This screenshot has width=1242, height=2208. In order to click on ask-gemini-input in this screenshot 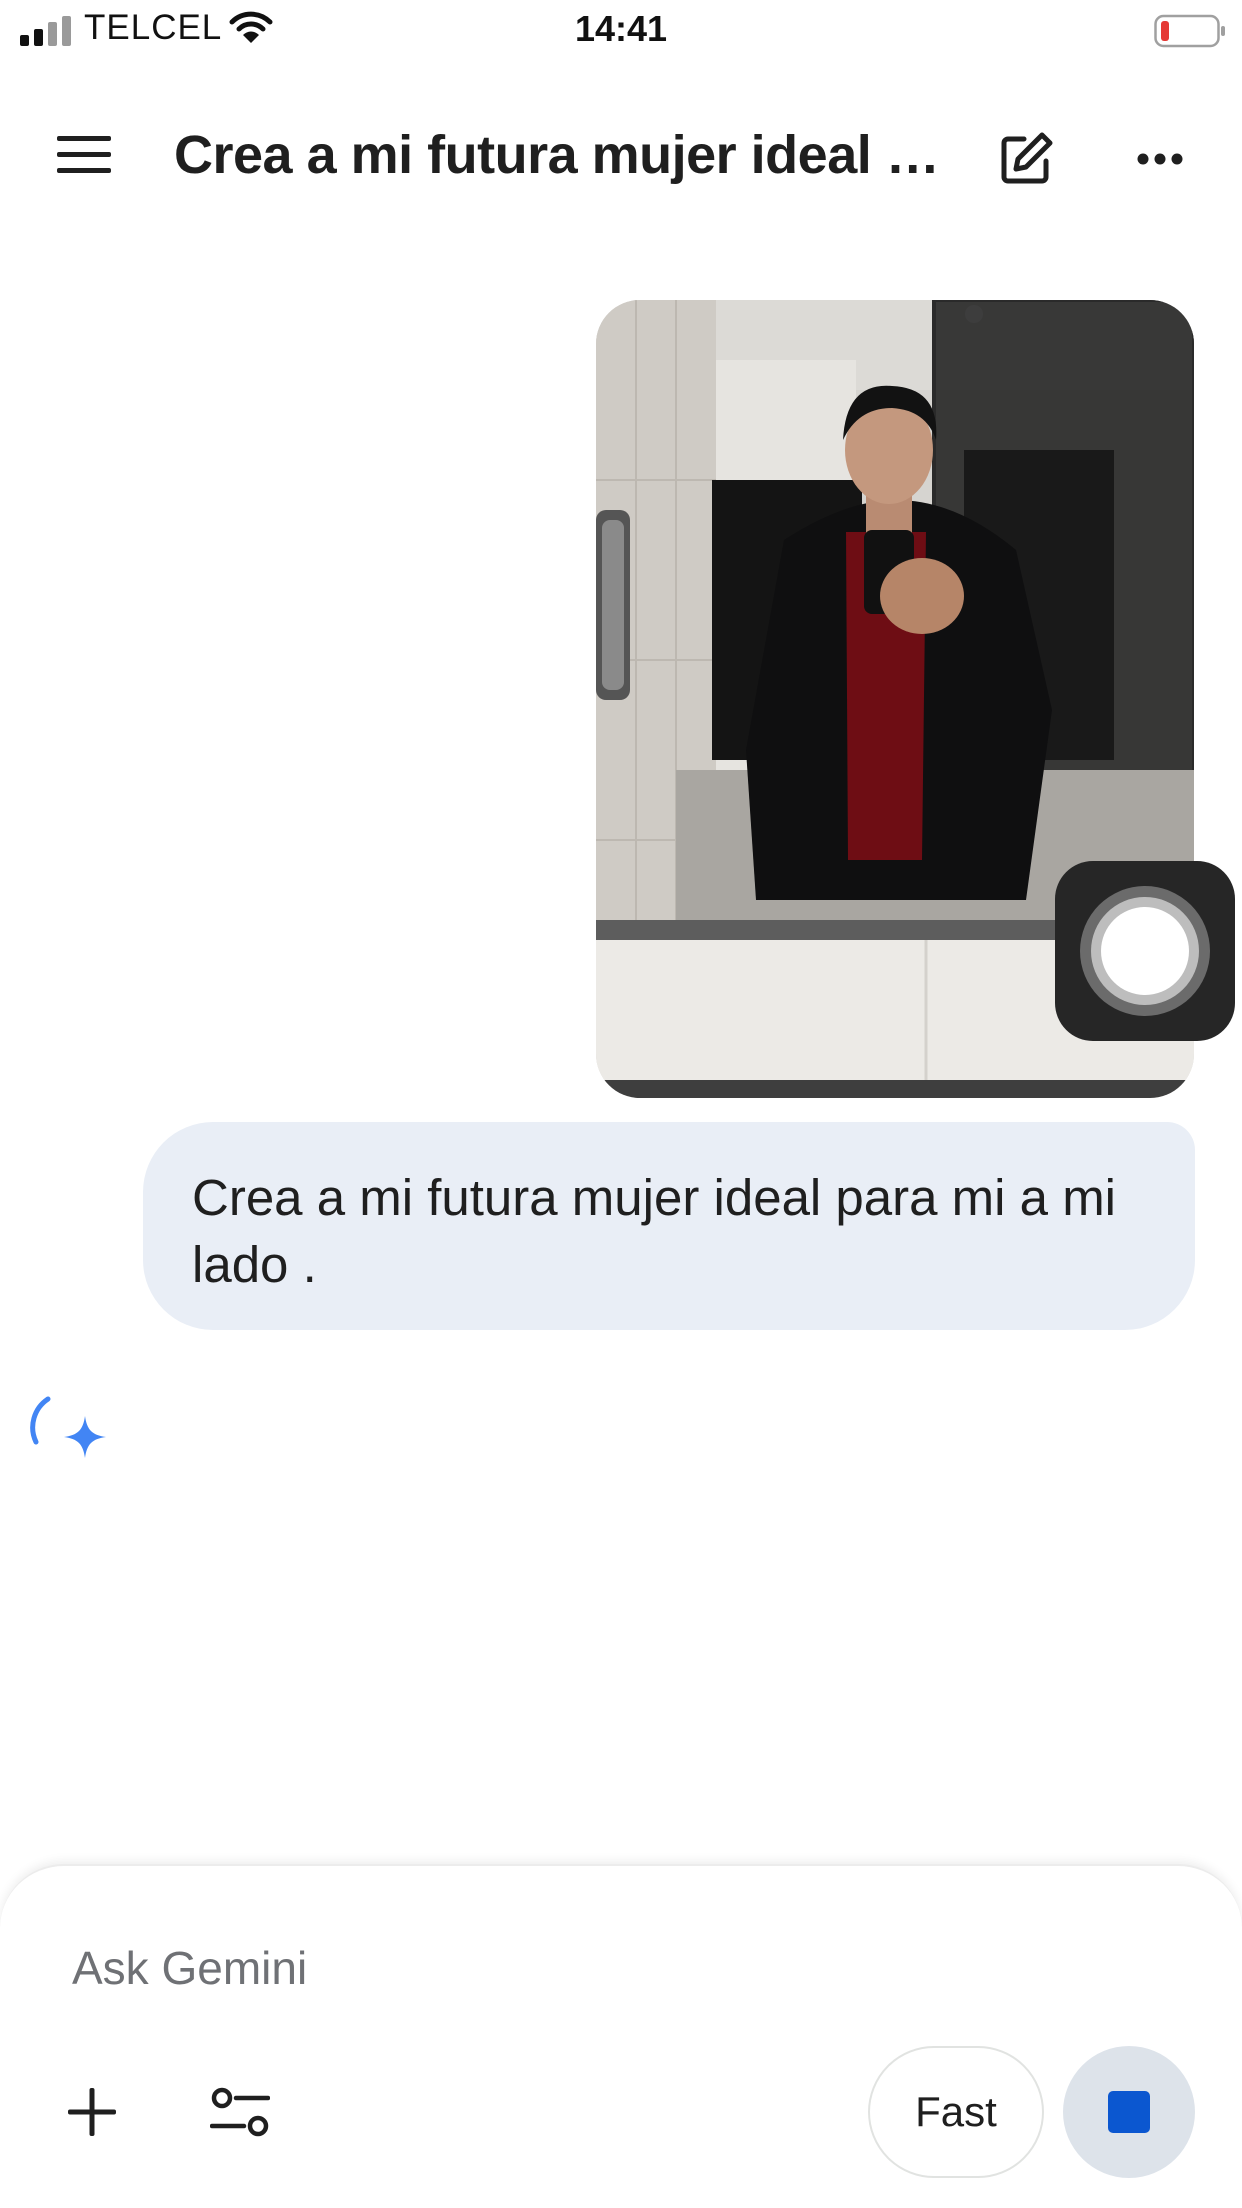, I will do `click(522, 1968)`.